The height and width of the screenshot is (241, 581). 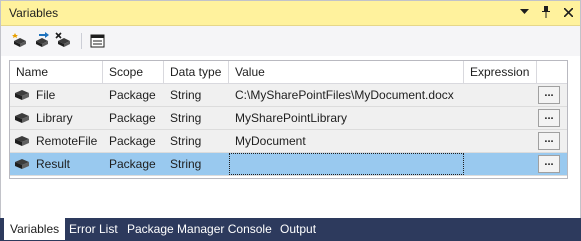 I want to click on pin-icon, so click(x=546, y=12).